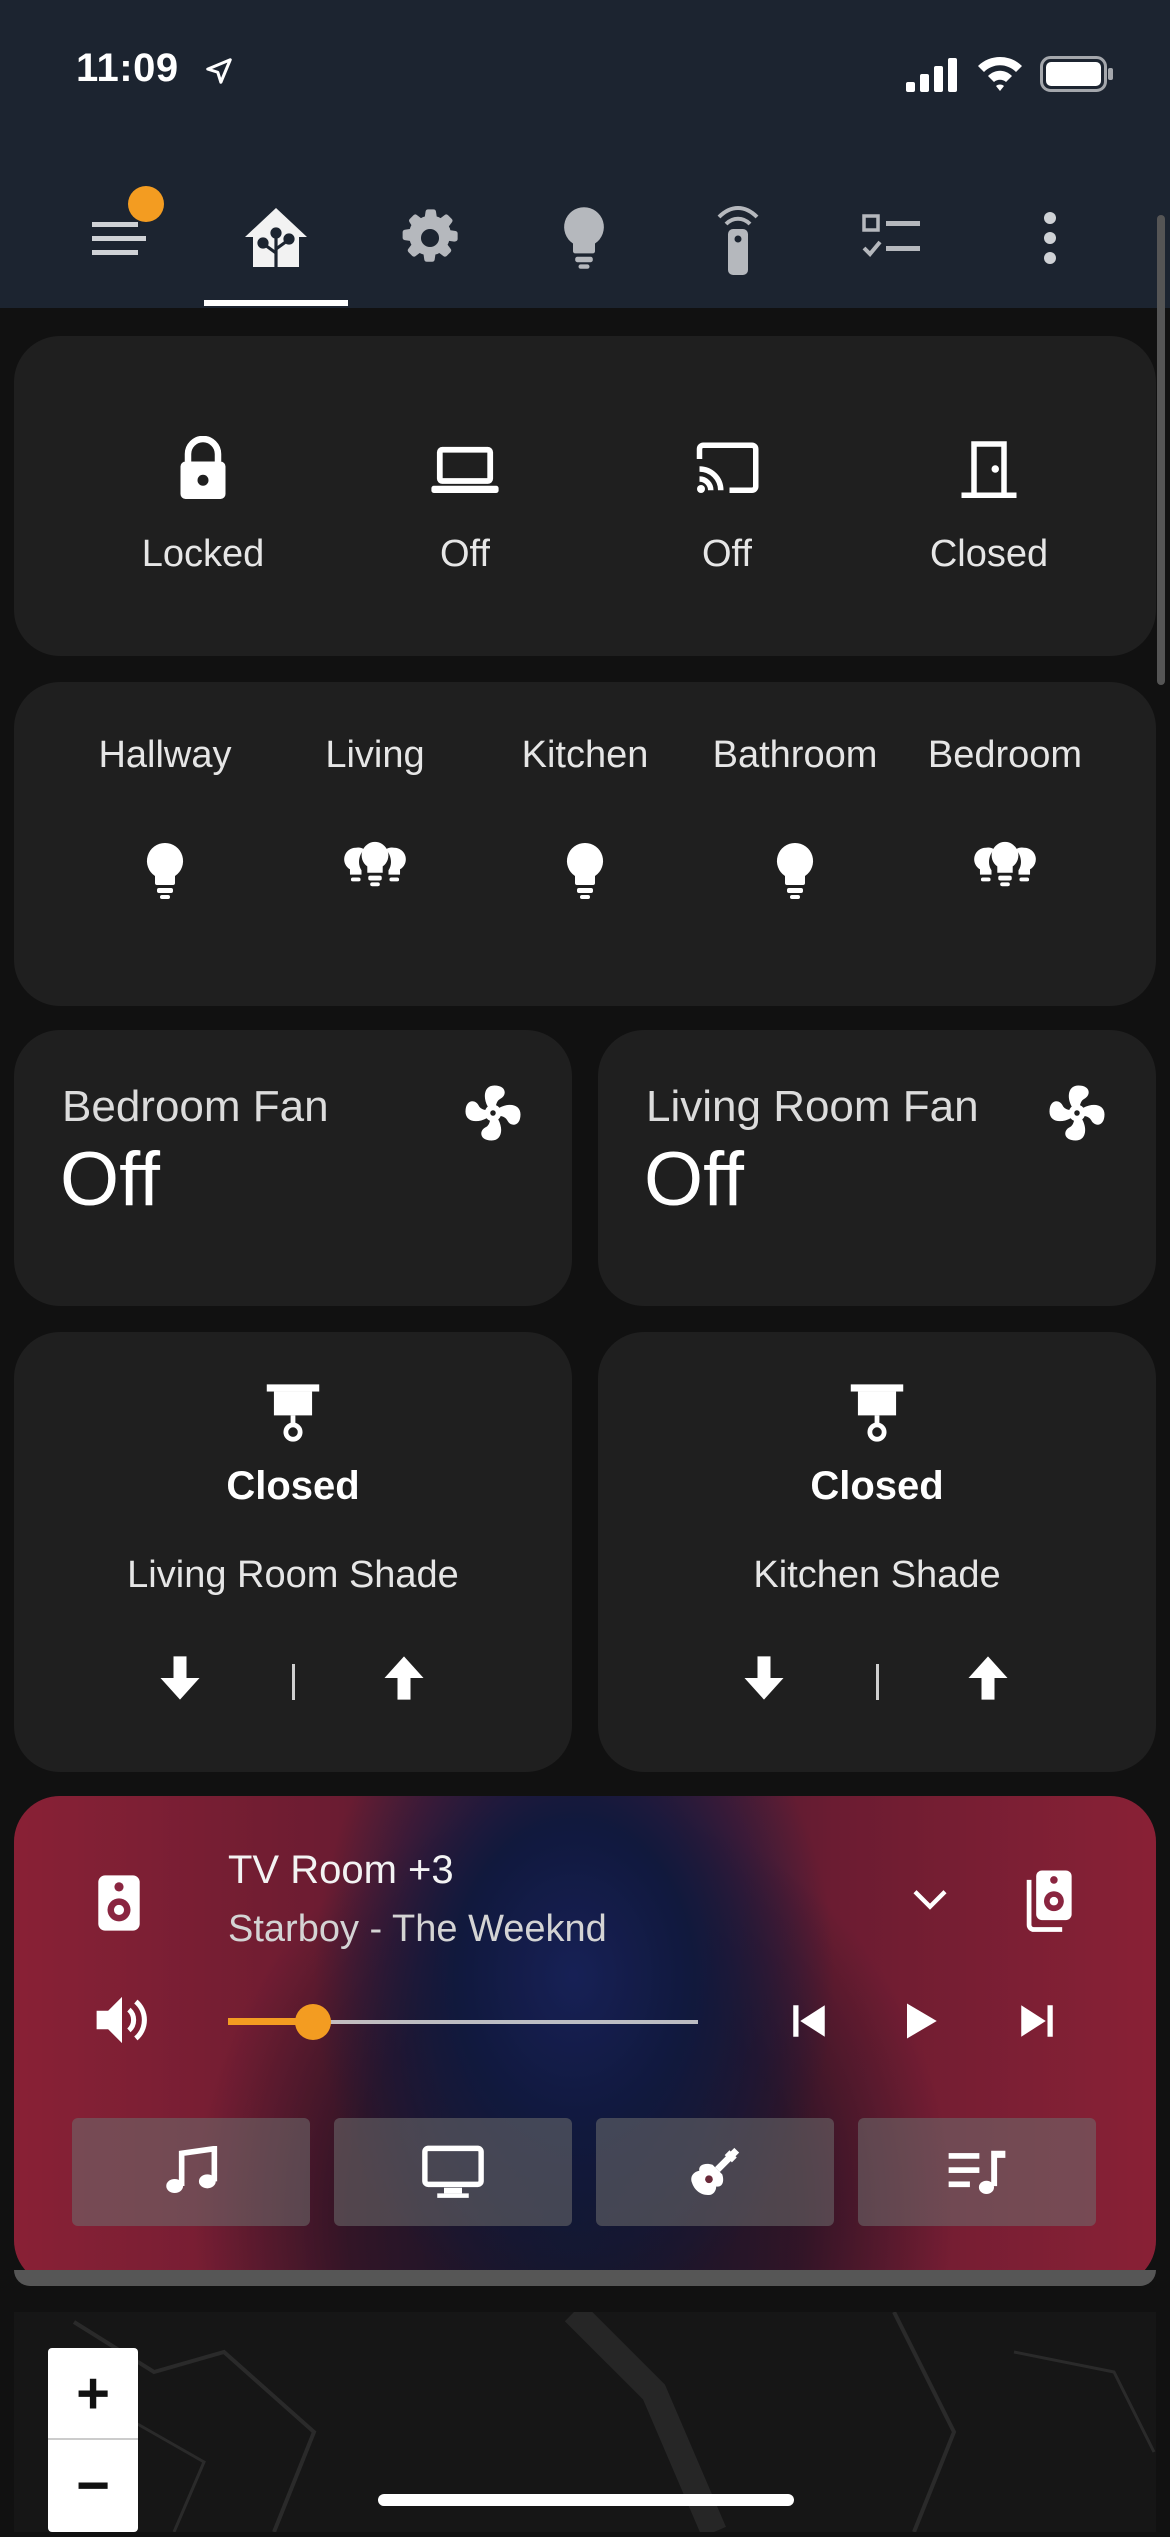  I want to click on glance-door: Closed, so click(989, 506).